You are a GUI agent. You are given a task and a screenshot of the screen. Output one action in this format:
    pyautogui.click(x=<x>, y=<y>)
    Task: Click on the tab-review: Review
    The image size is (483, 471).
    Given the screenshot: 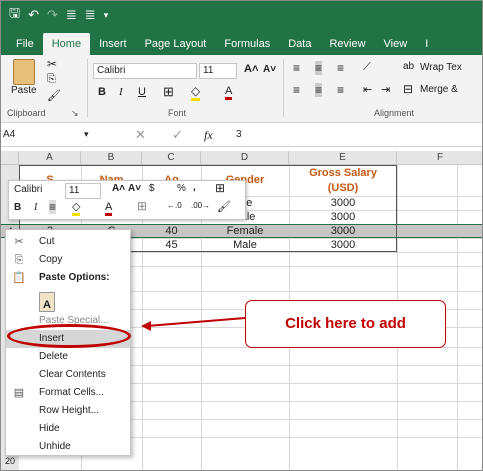 What is the action you would take?
    pyautogui.click(x=347, y=44)
    